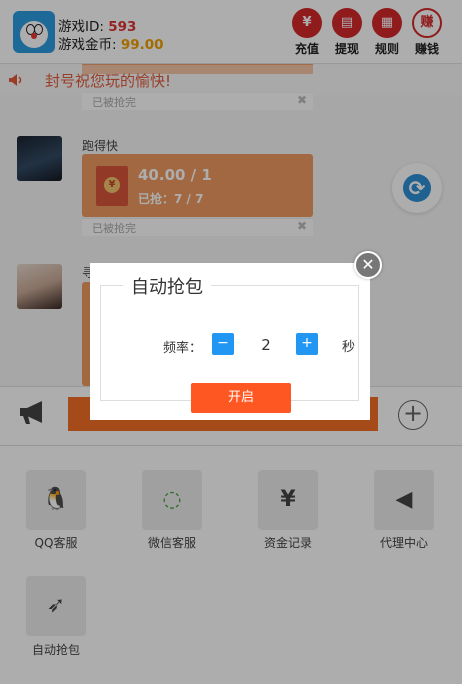 Image resolution: width=462 pixels, height=684 pixels. What do you see at coordinates (368, 265) in the screenshot?
I see `close-dialog-button: ✕` at bounding box center [368, 265].